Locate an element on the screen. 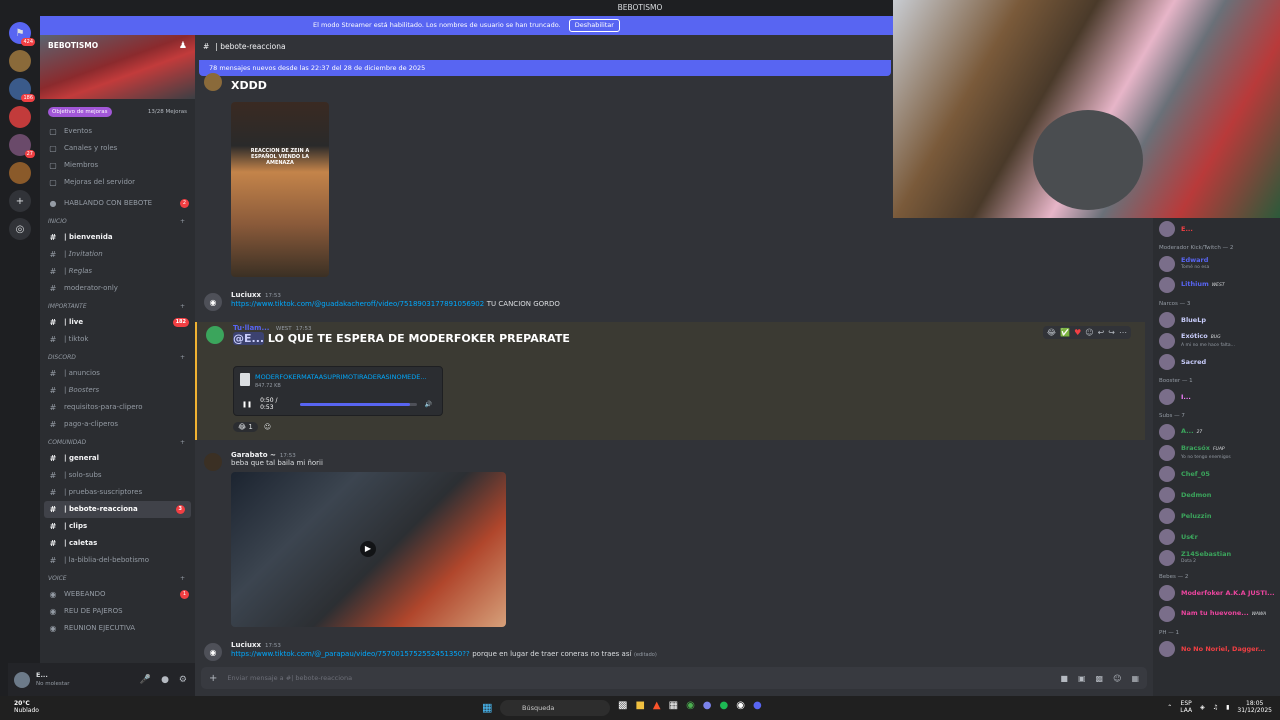 This screenshot has width=1280, height=720. check-icon: ✅ is located at coordinates (1065, 332).